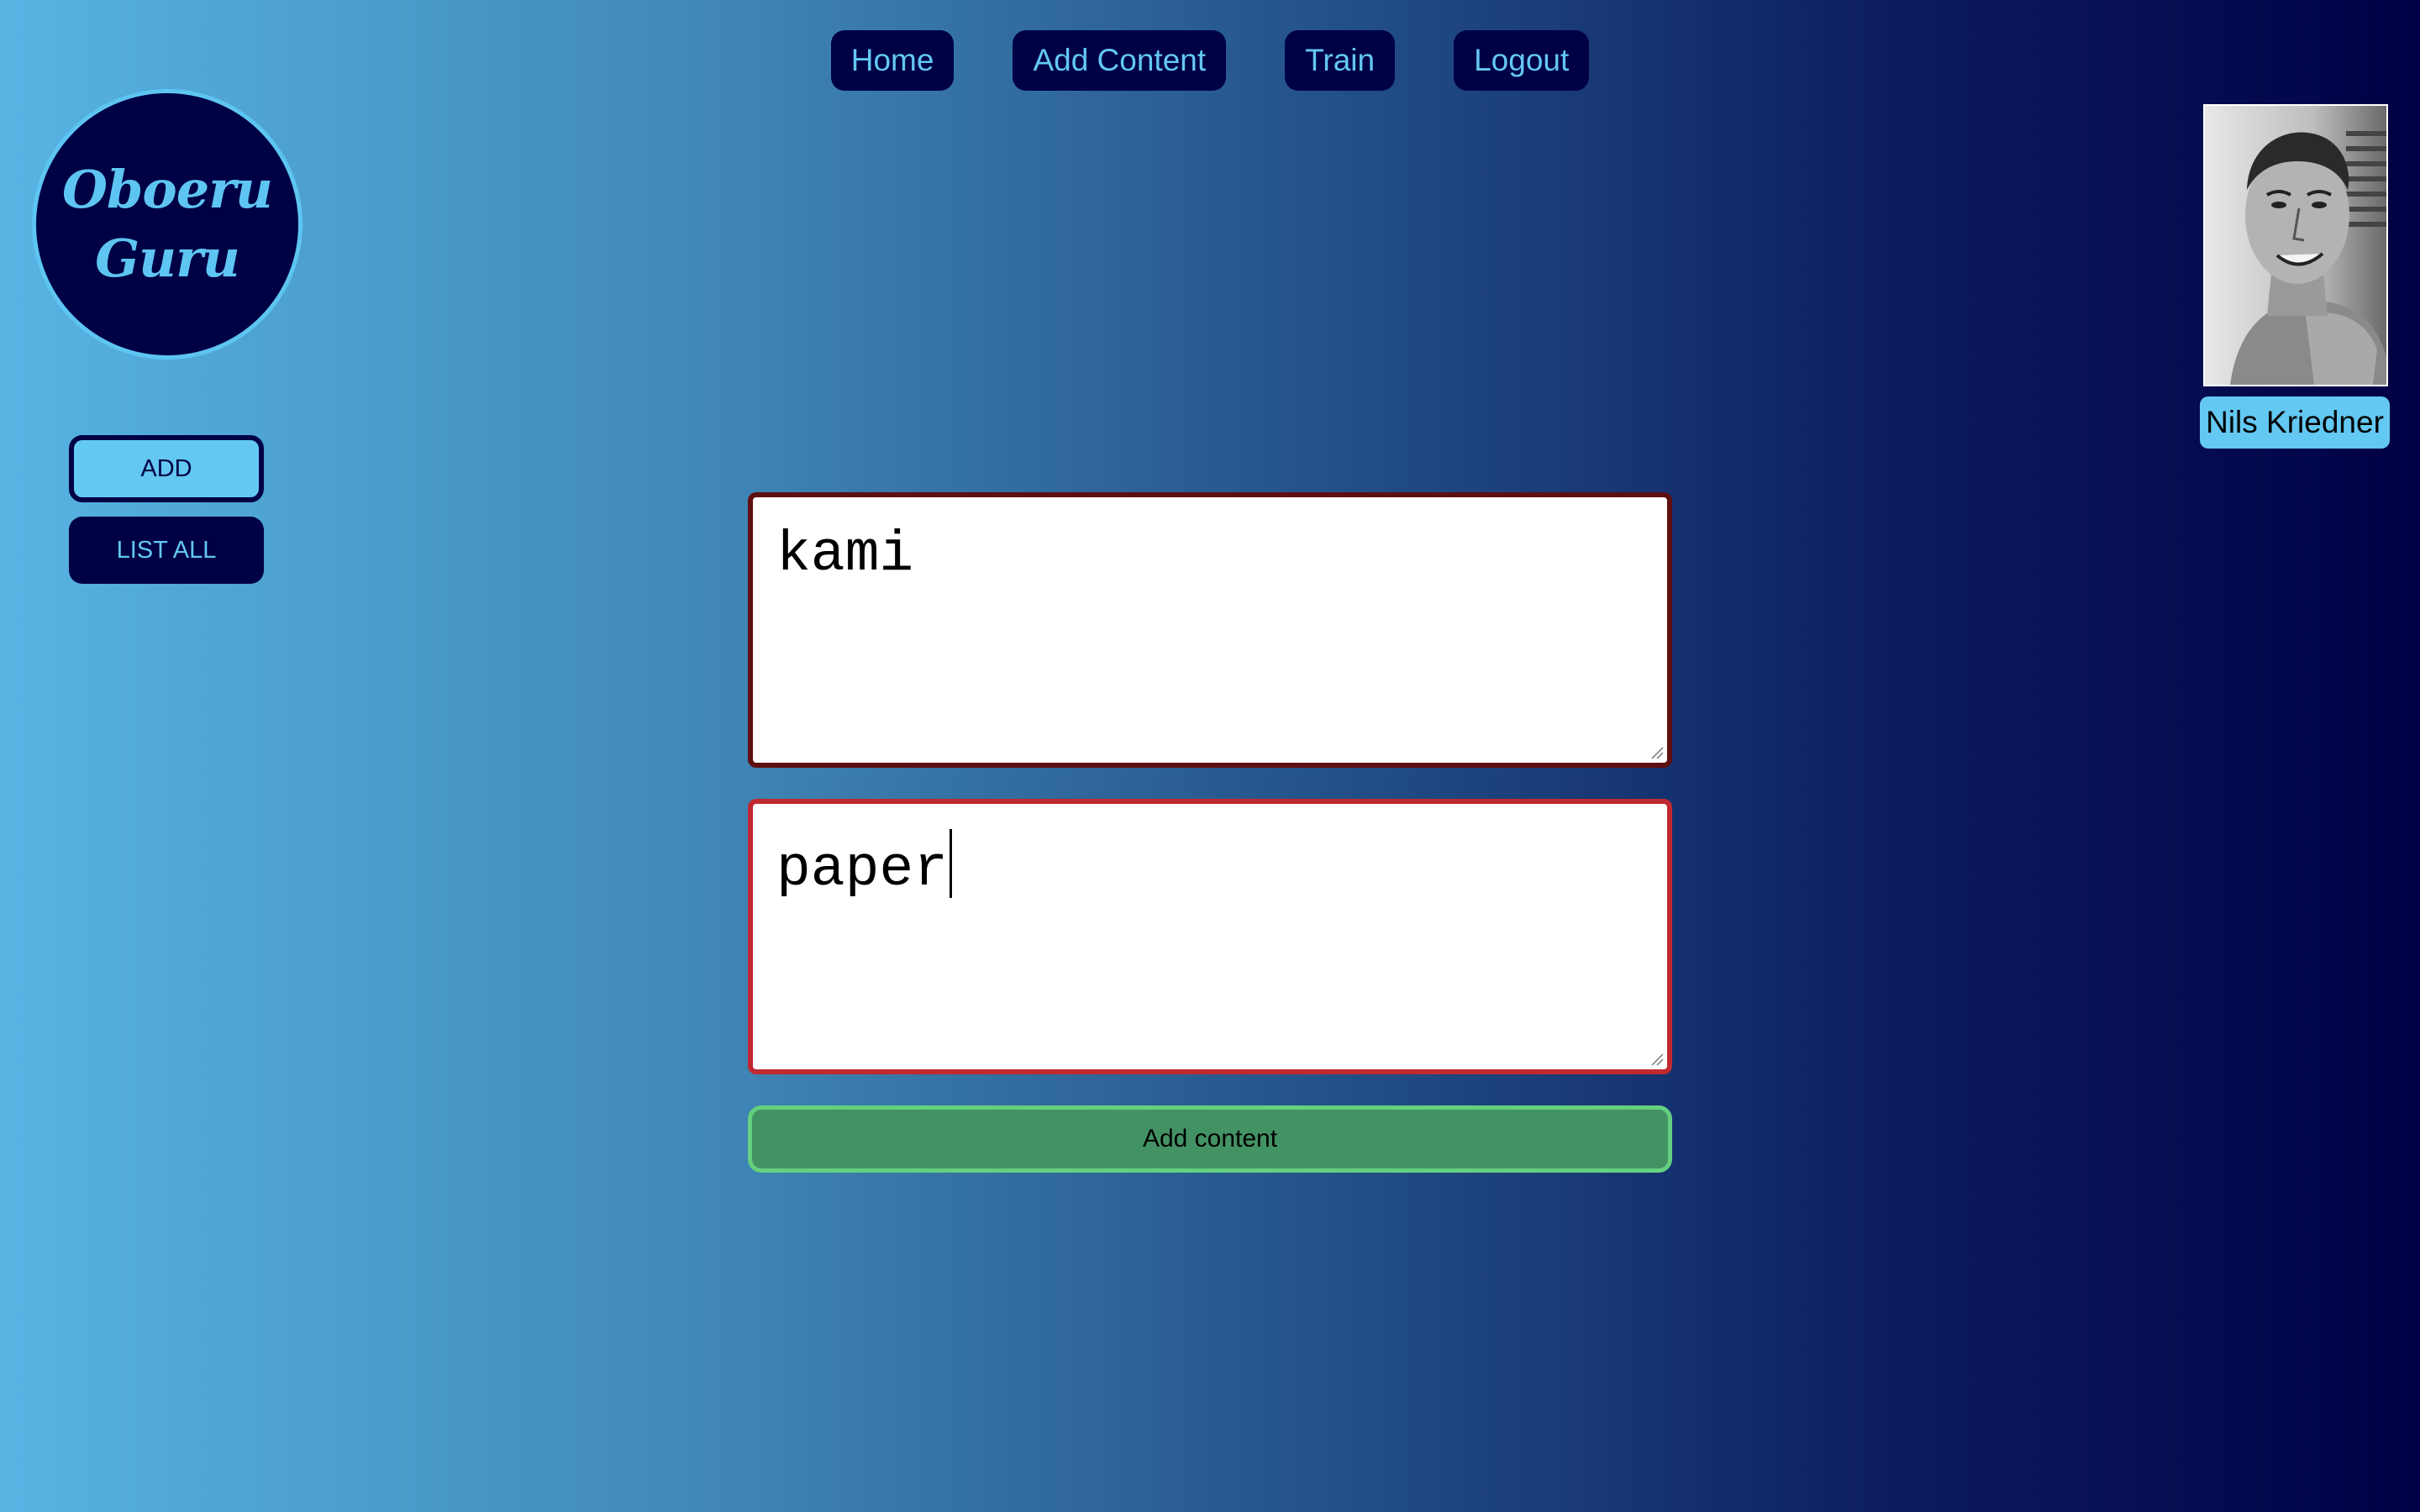  What do you see at coordinates (1120, 60) in the screenshot?
I see `nav-add-content-link: Add Content` at bounding box center [1120, 60].